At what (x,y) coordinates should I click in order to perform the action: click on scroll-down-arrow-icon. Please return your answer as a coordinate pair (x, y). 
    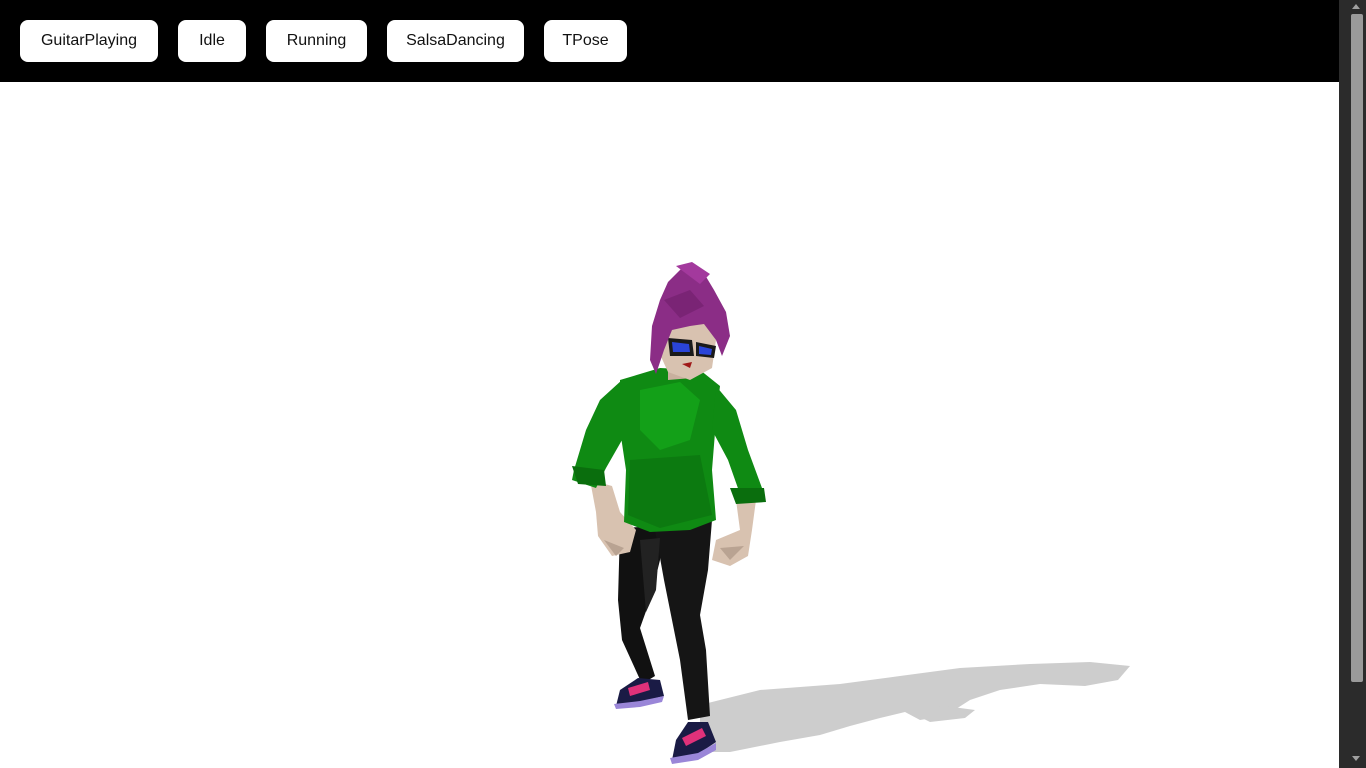
    Looking at the image, I should click on (1356, 758).